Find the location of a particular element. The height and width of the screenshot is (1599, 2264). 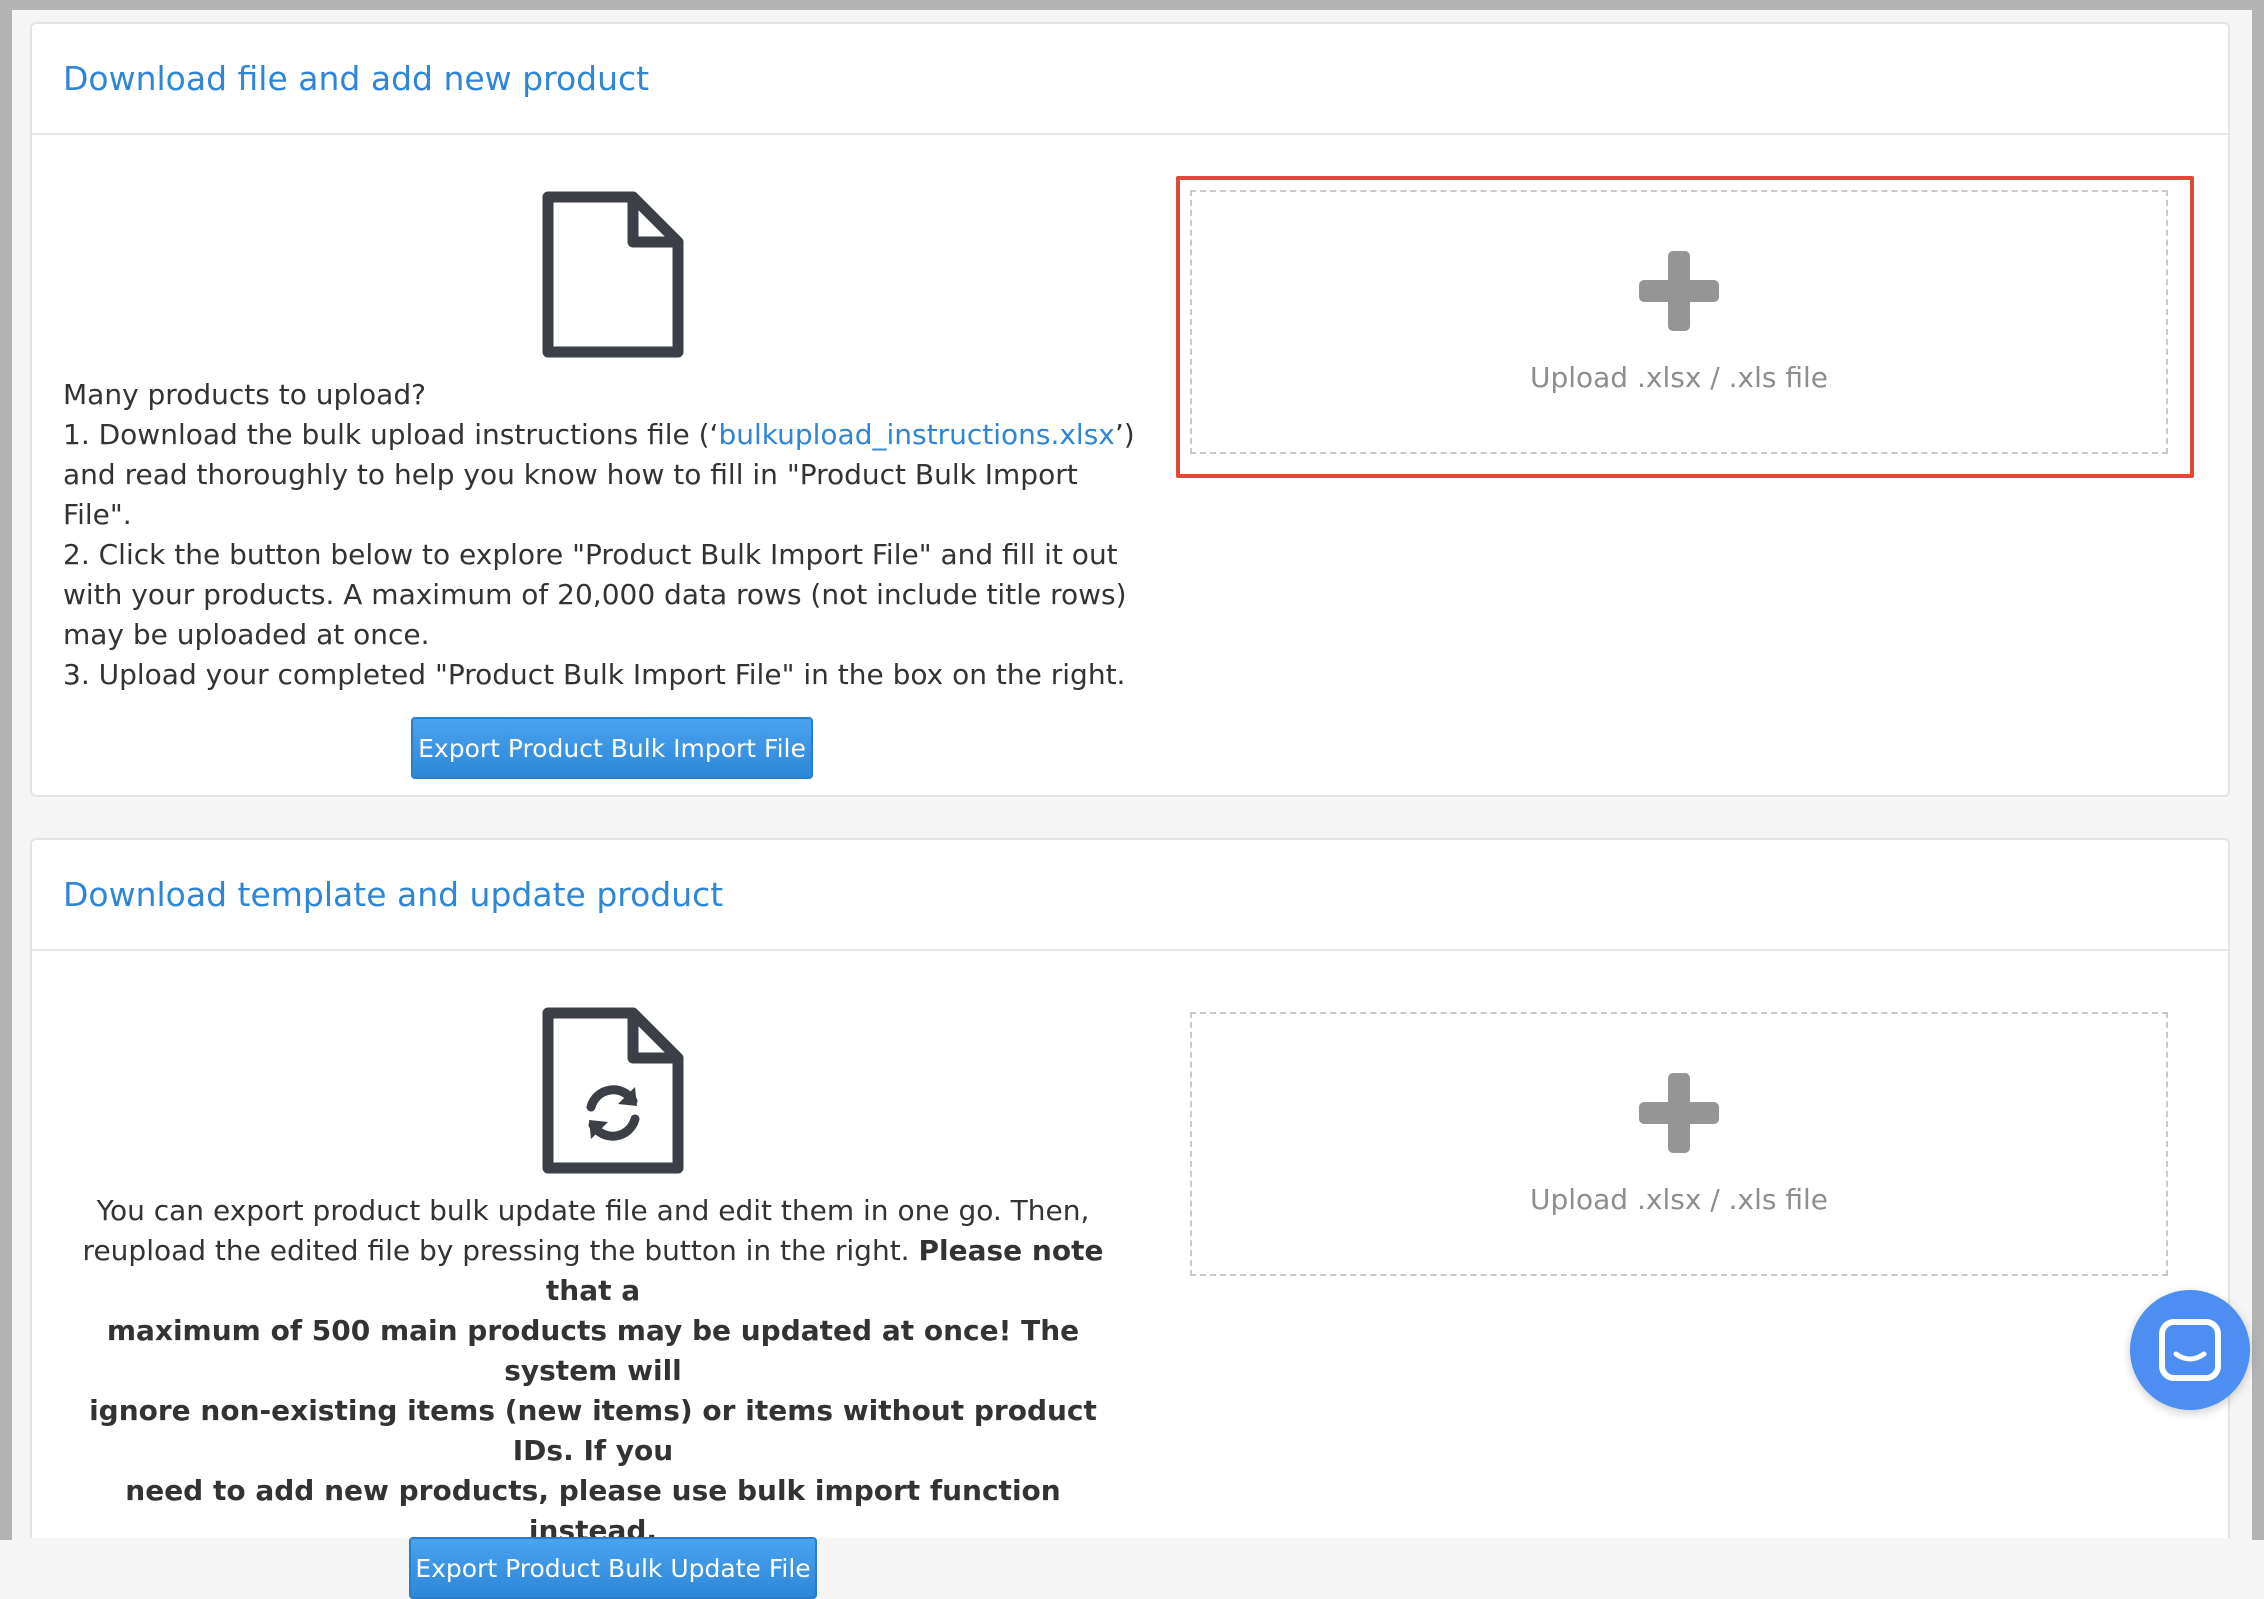

export-bulk-import-button: Export Product Bulk Import File is located at coordinates (612, 748).